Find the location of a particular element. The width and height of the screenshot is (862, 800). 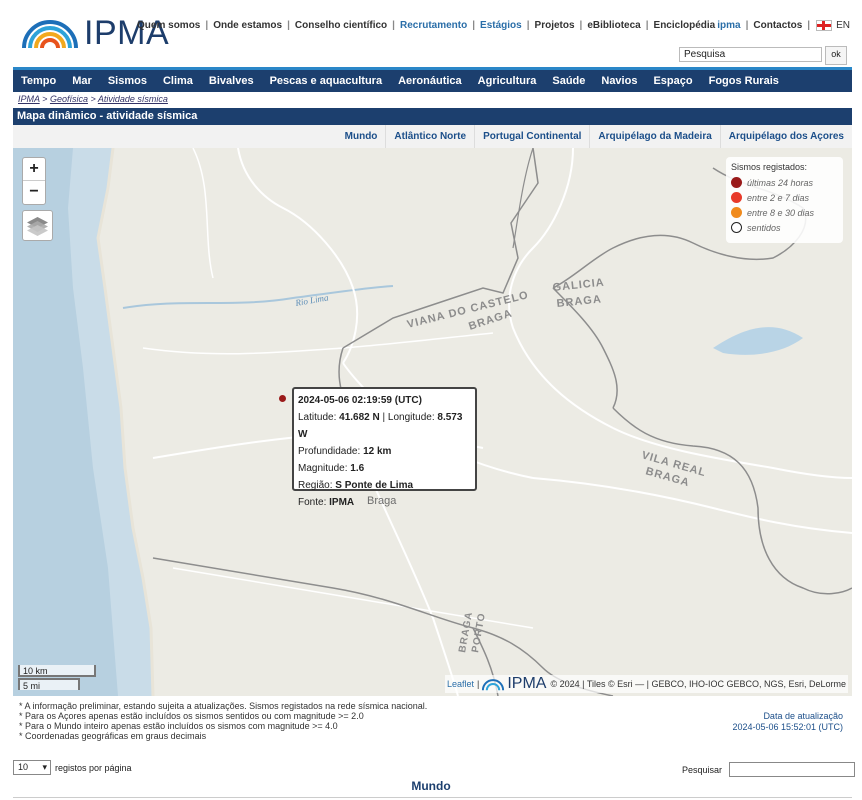

breadcrumb-atividade-sismica: Atividade sísmica is located at coordinates (133, 99).